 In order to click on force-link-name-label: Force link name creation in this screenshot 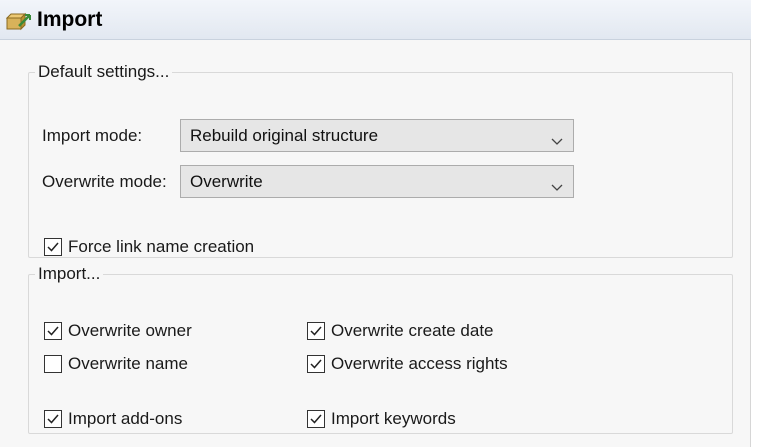, I will do `click(161, 246)`.